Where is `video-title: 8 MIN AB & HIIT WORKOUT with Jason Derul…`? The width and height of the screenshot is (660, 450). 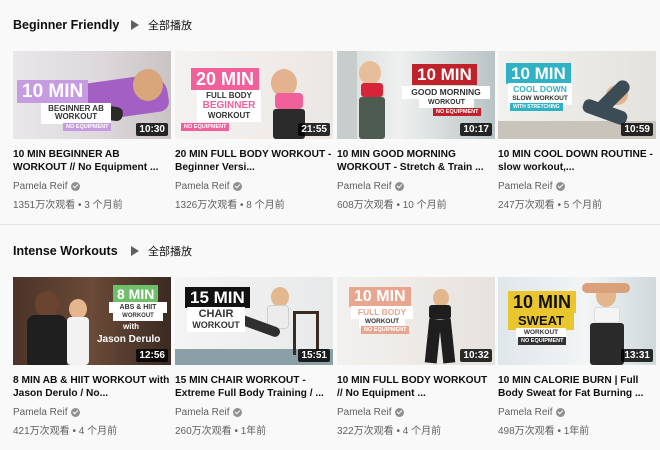 video-title: 8 MIN AB & HIIT WORKOUT with Jason Derul… is located at coordinates (92, 387).